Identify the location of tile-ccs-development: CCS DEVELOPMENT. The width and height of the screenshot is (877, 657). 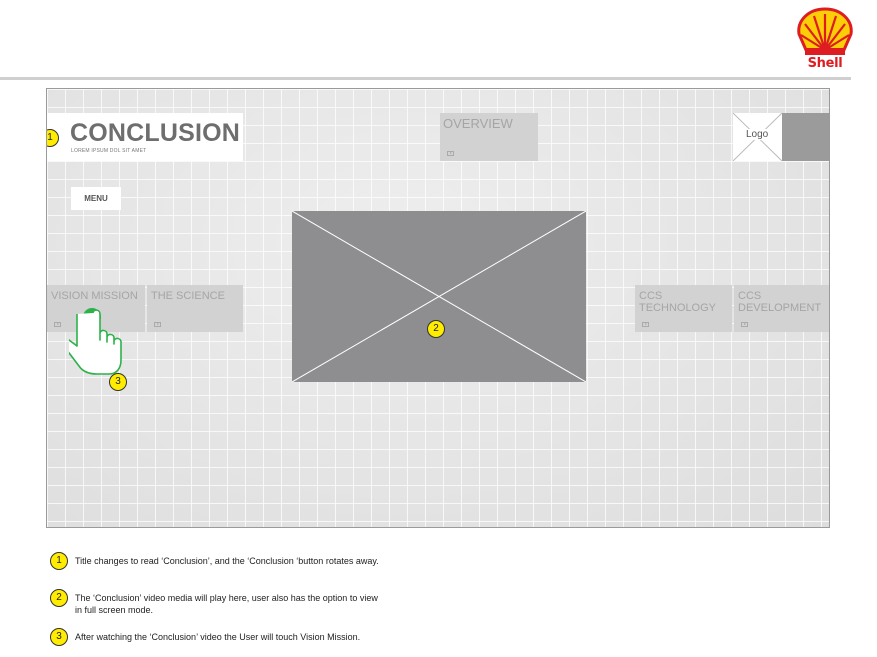
(781, 308).